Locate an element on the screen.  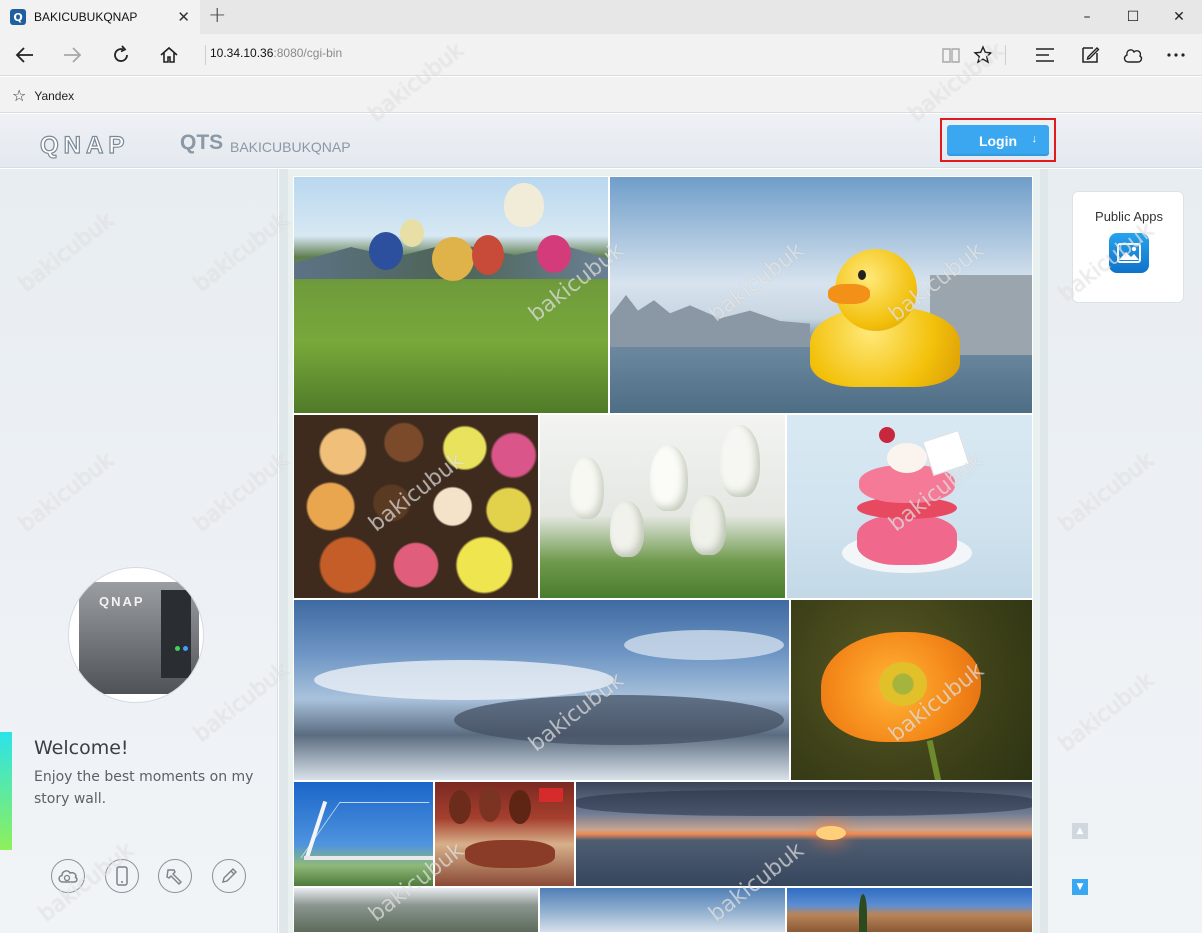
photo-snowy-trees is located at coordinates (416, 910).